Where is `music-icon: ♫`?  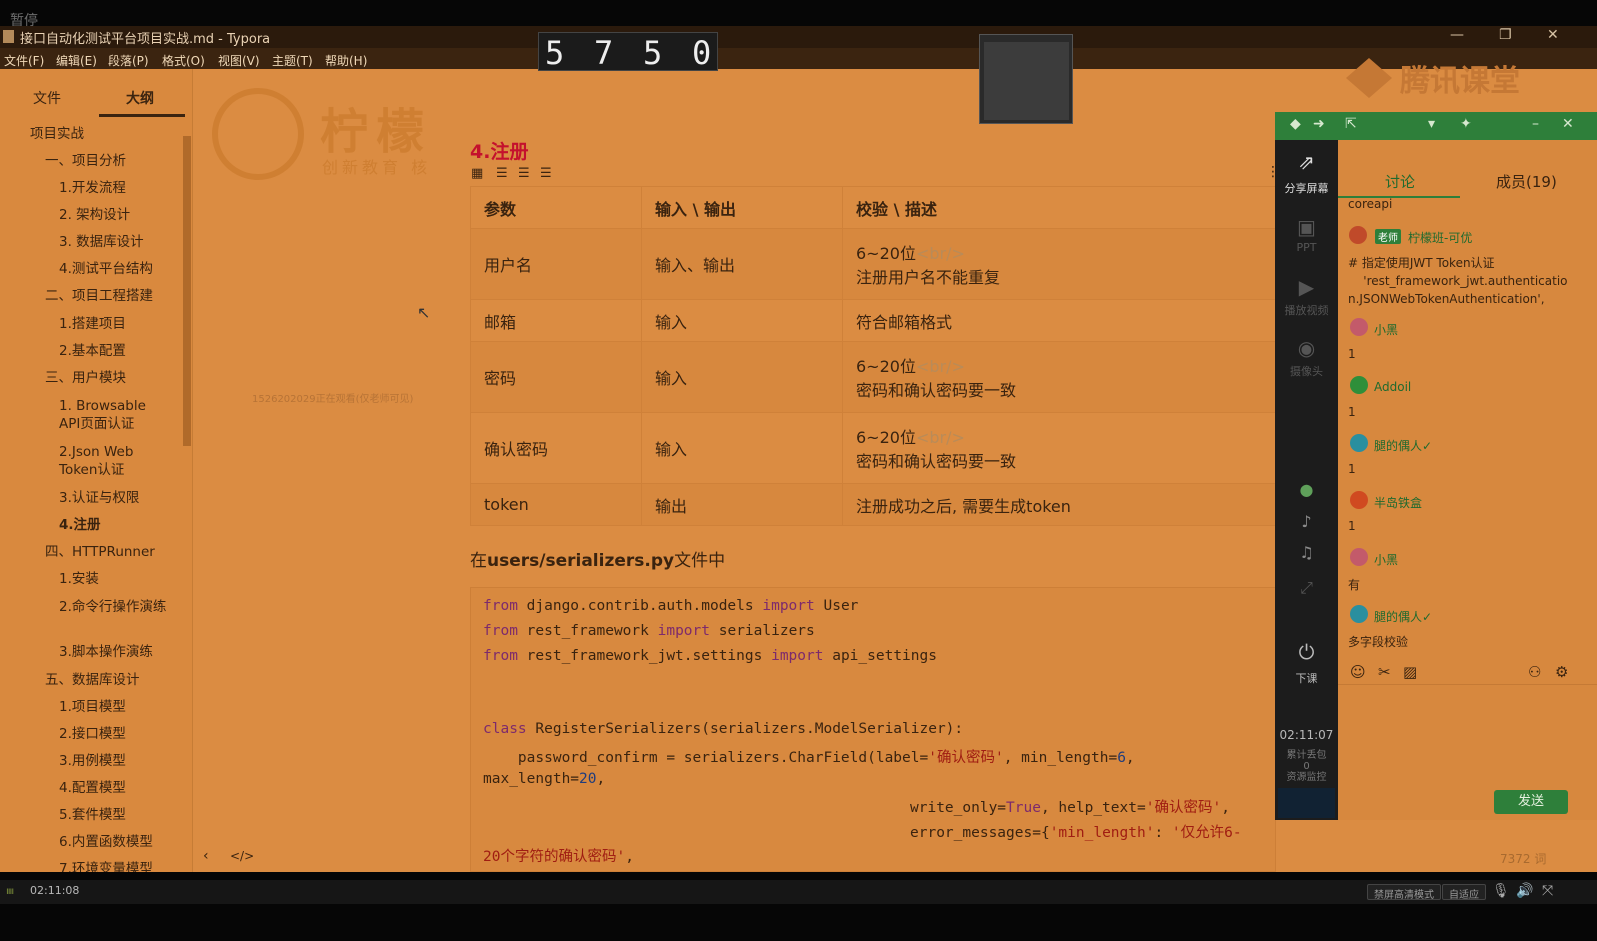
music-icon: ♫ is located at coordinates (1306, 552).